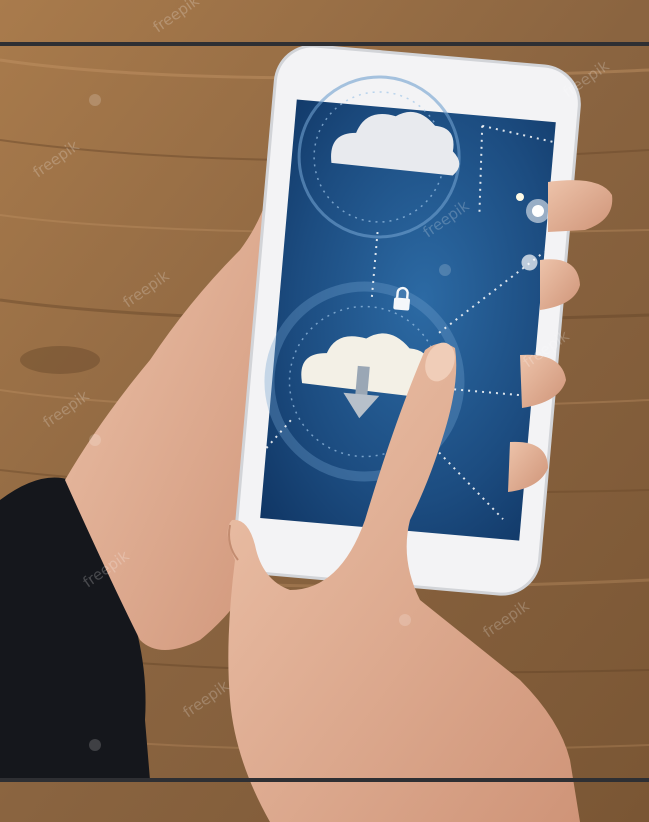 This screenshot has width=649, height=822. I want to click on top-border-line, so click(324, 44).